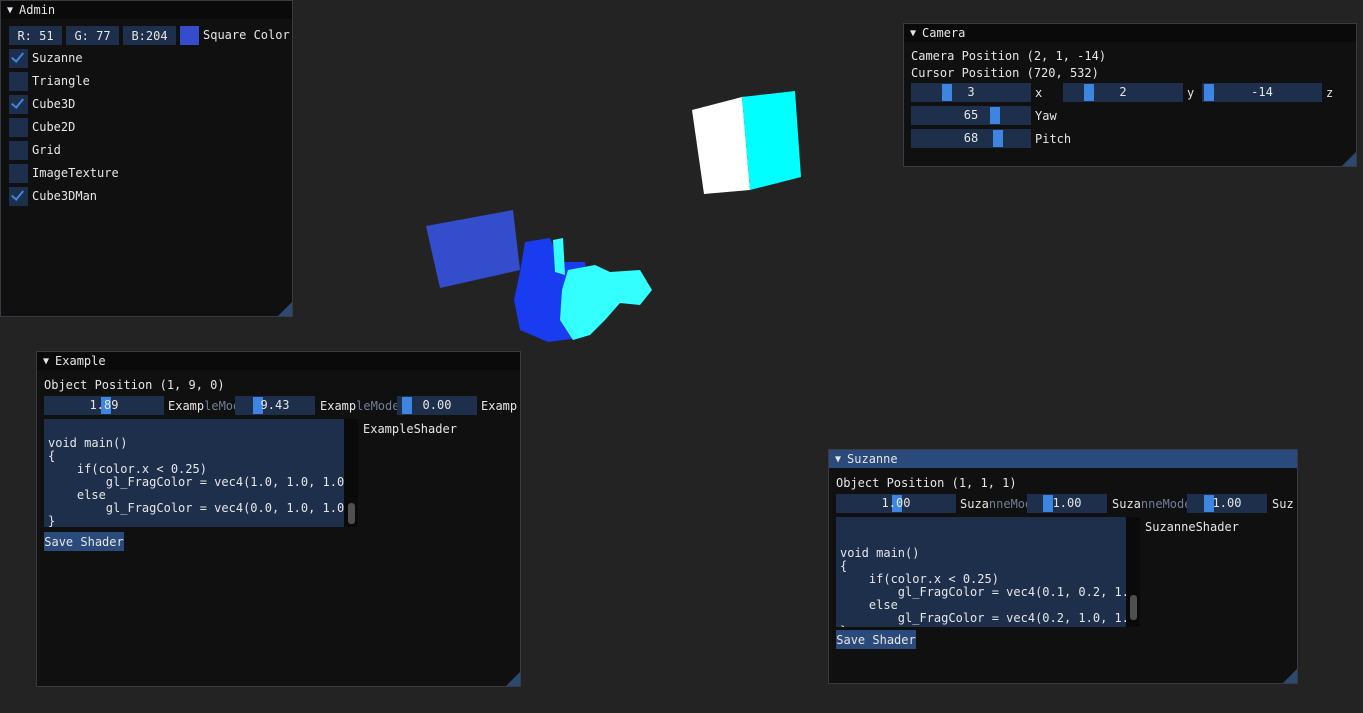 Image resolution: width=1363 pixels, height=713 pixels. Describe the element at coordinates (1039, 93) in the screenshot. I see `camera-x-label: x` at that location.